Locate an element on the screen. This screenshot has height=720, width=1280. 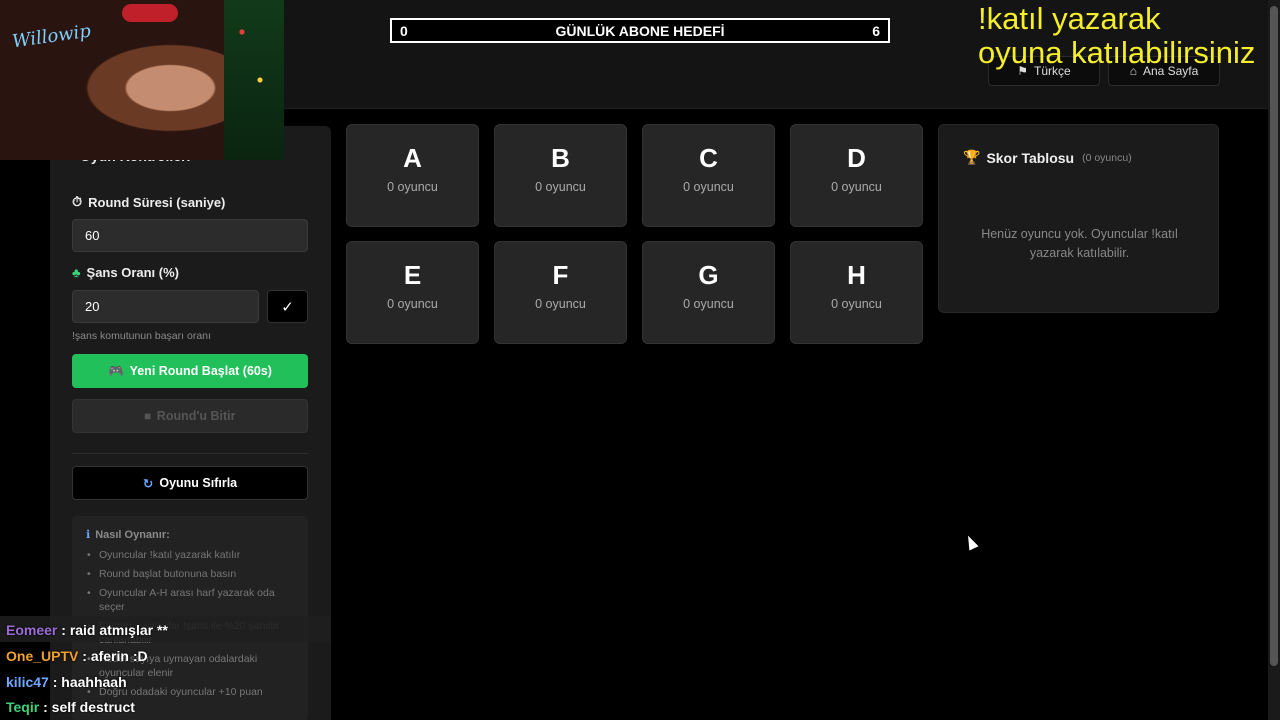
reset-game-label: Oyunu Sıfırla is located at coordinates (198, 483).